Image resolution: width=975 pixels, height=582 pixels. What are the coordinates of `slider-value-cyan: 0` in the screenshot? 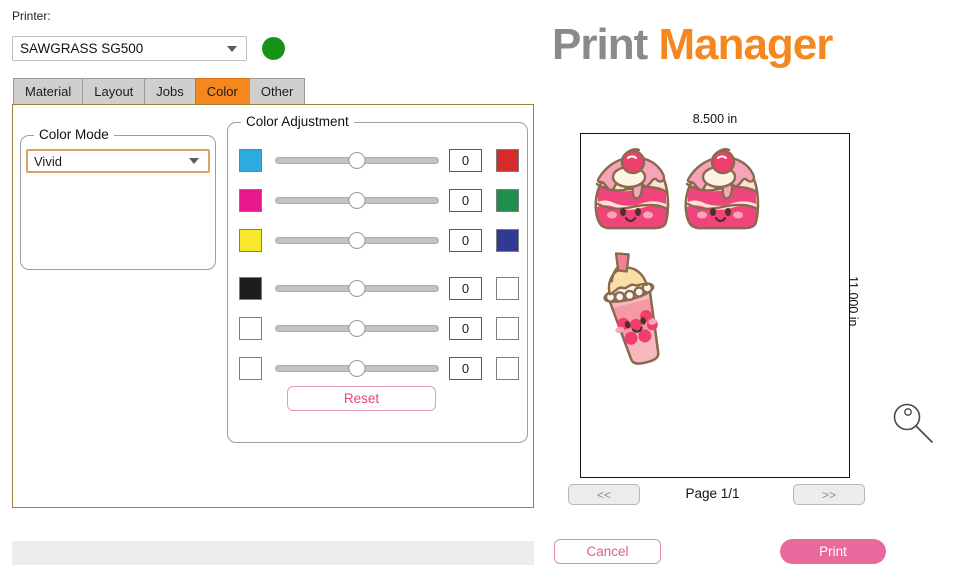 It's located at (465, 160).